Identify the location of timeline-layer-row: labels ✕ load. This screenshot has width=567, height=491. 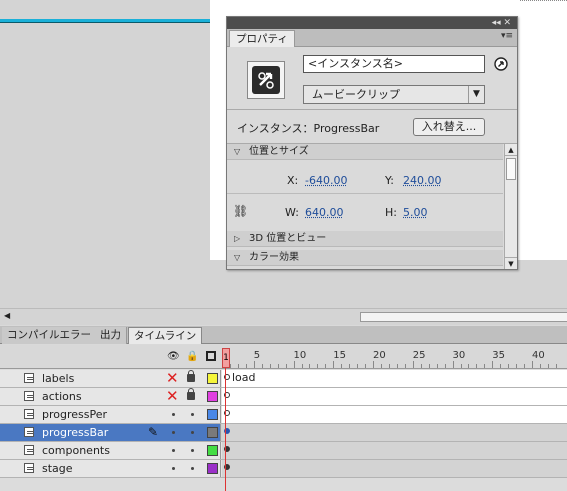
(283, 379).